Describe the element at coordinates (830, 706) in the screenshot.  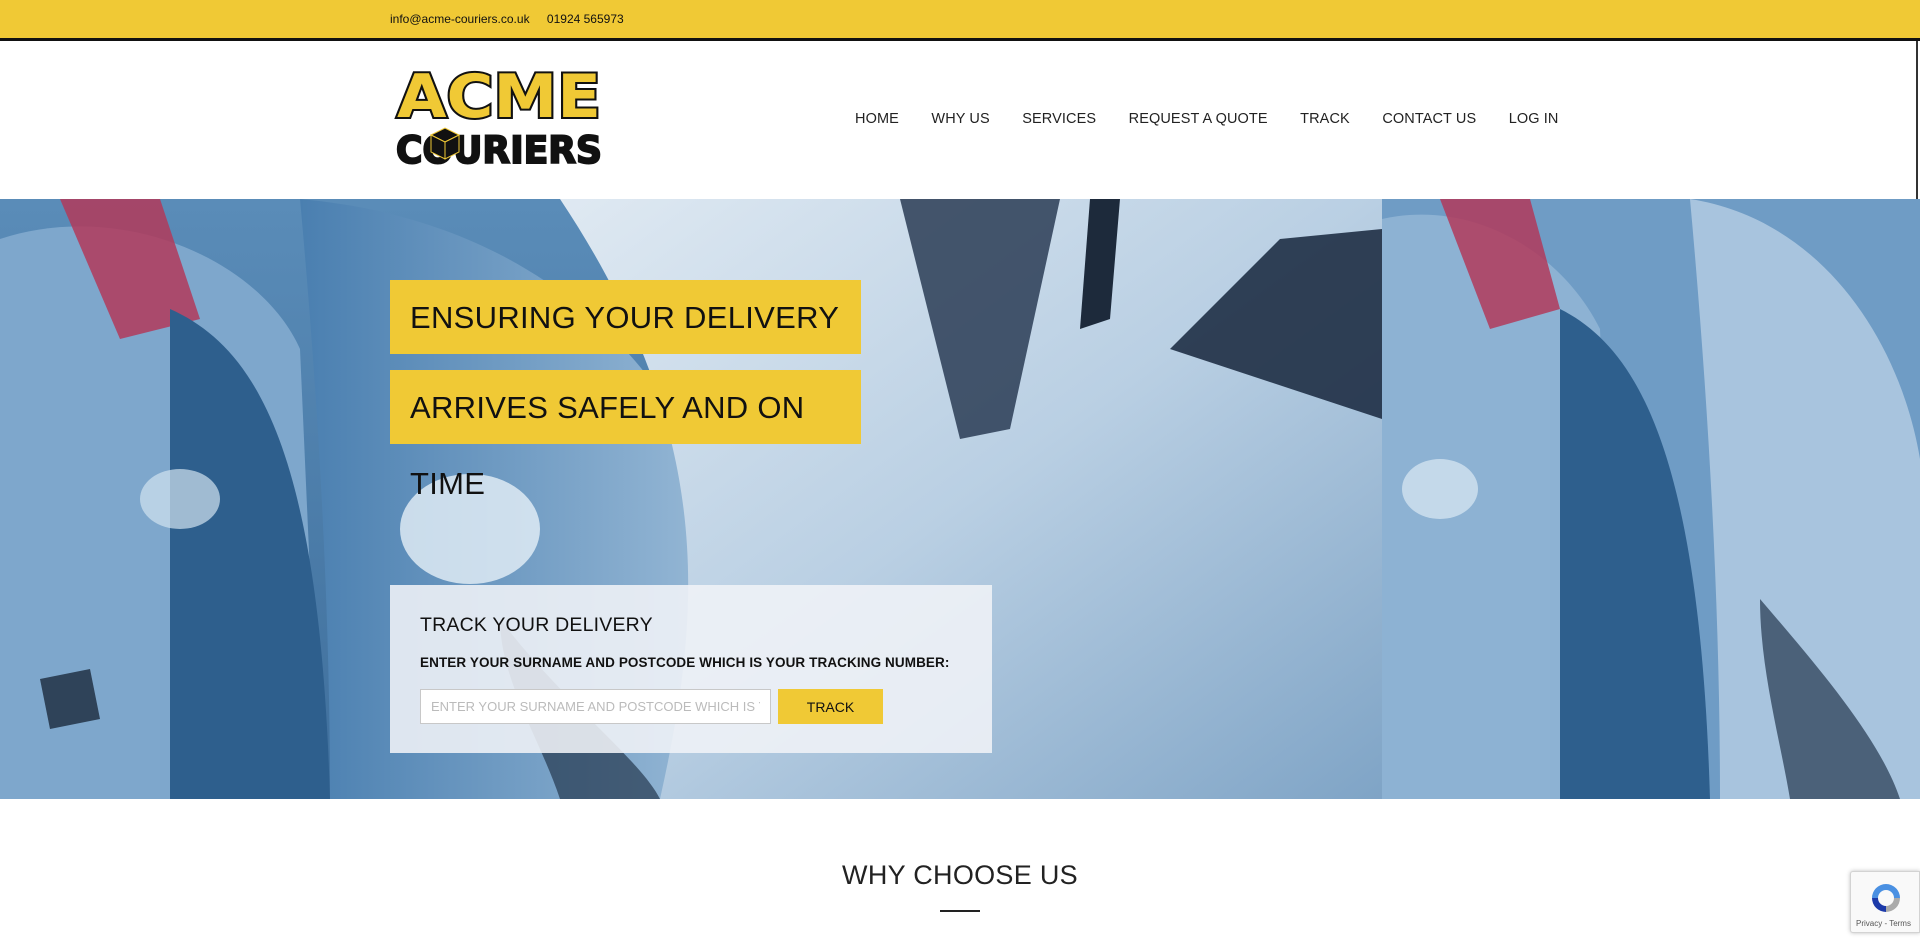
I see `track-button: TRACK` at that location.